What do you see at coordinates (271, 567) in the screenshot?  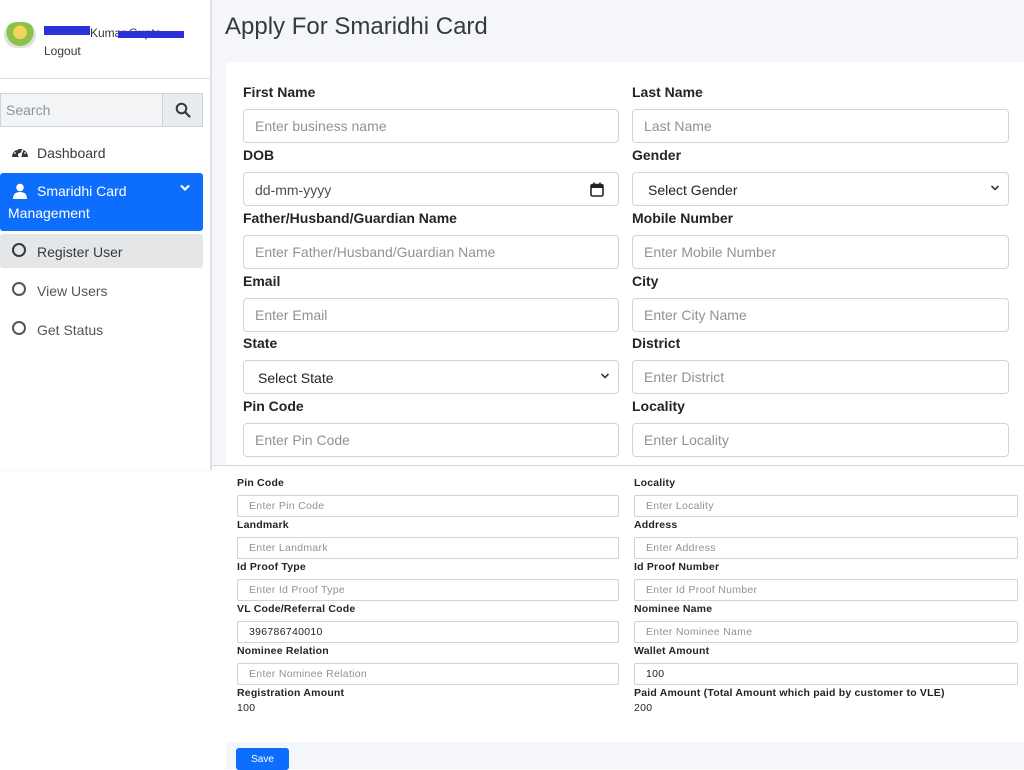 I see `id-proof-type-label: Id Proof Type` at bounding box center [271, 567].